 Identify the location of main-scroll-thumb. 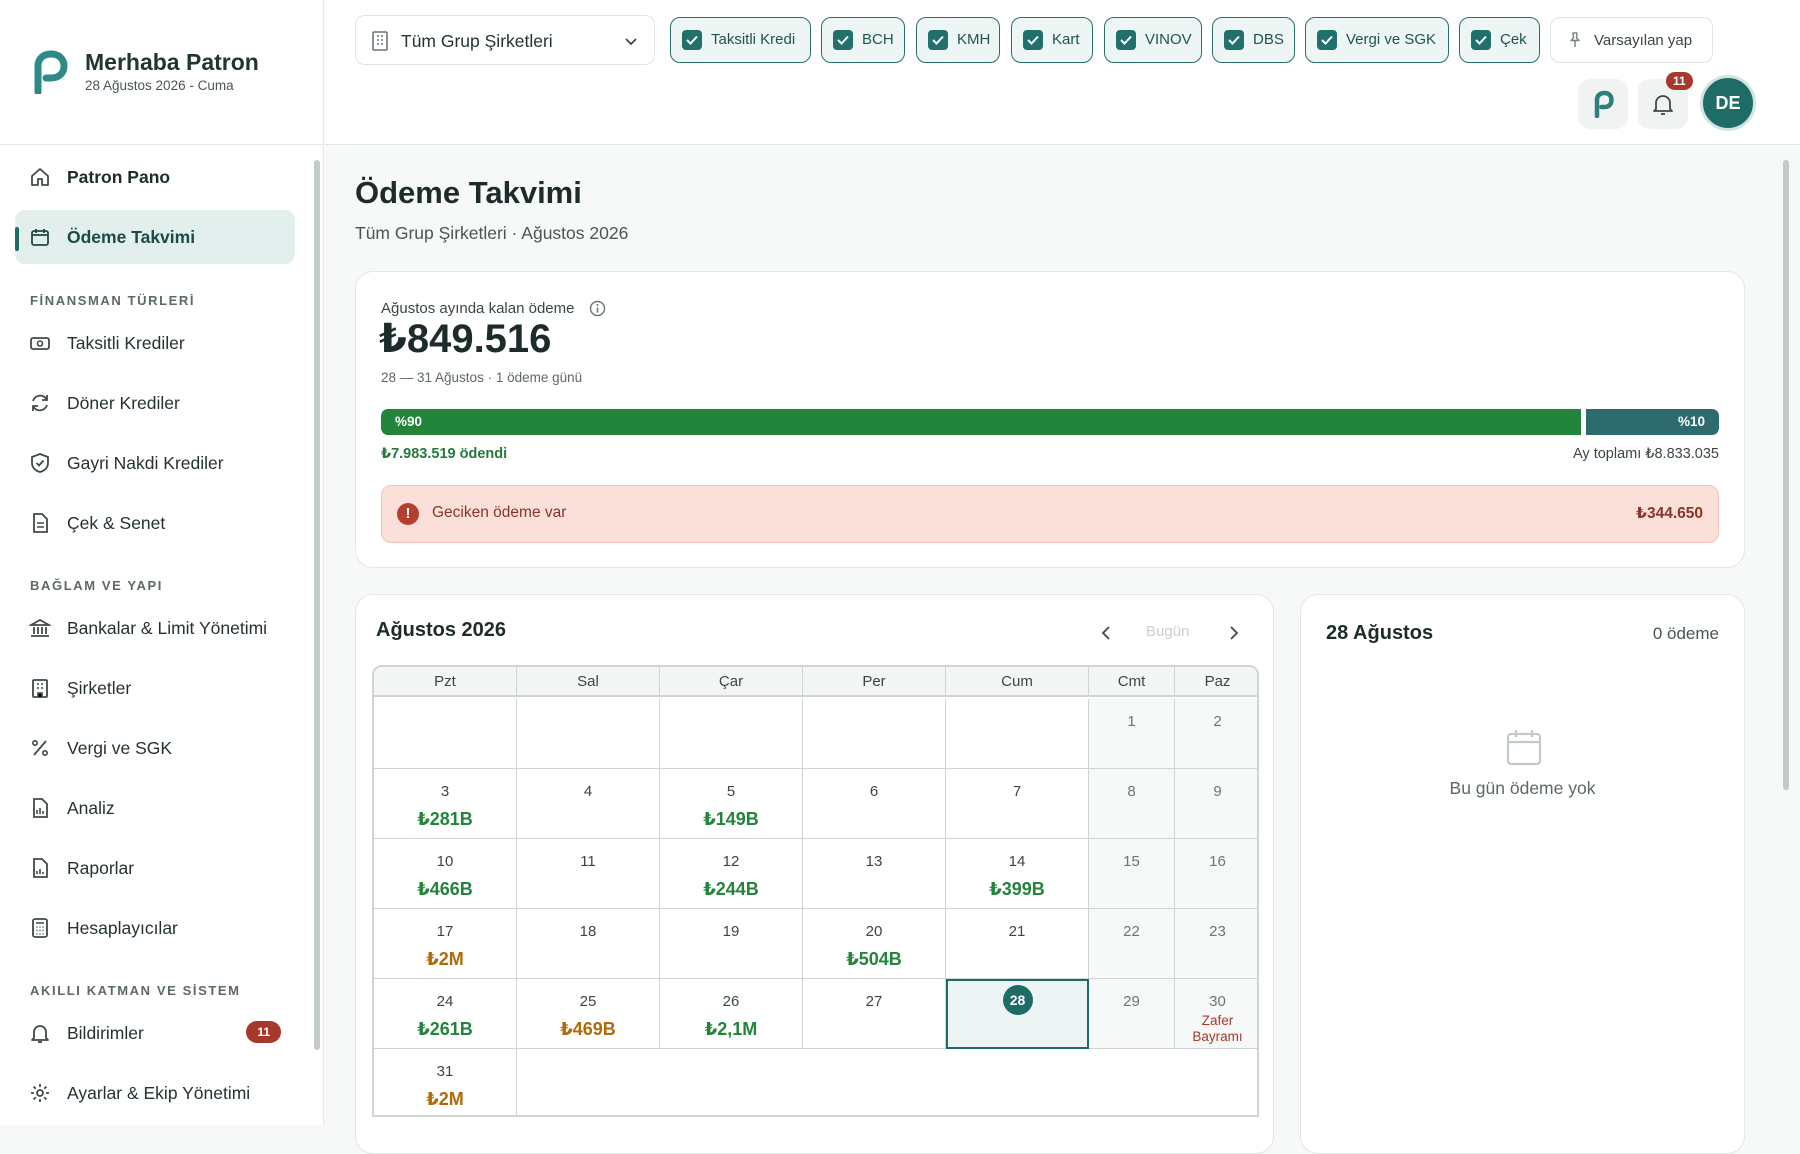
(1786, 475).